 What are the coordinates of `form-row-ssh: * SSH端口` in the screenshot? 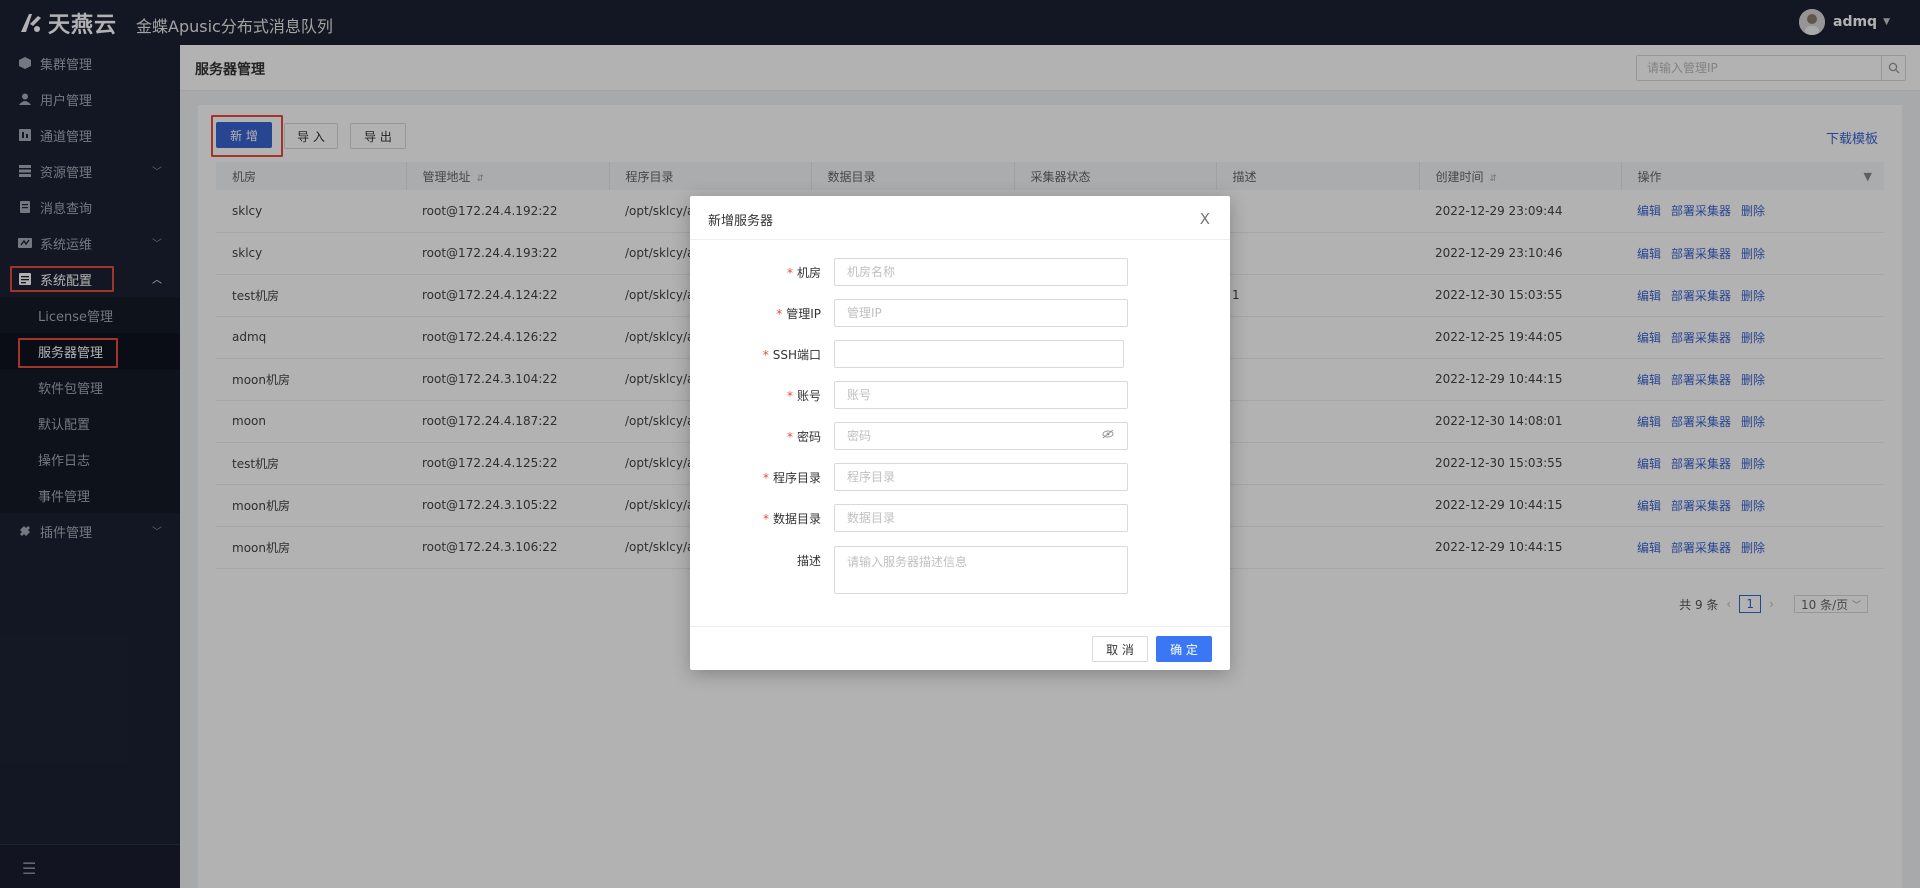 It's located at (960, 354).